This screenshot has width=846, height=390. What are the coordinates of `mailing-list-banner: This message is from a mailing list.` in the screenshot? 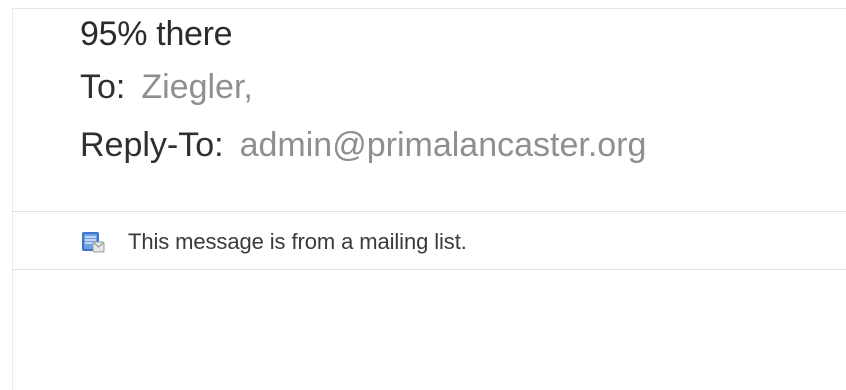 It's located at (273, 242).